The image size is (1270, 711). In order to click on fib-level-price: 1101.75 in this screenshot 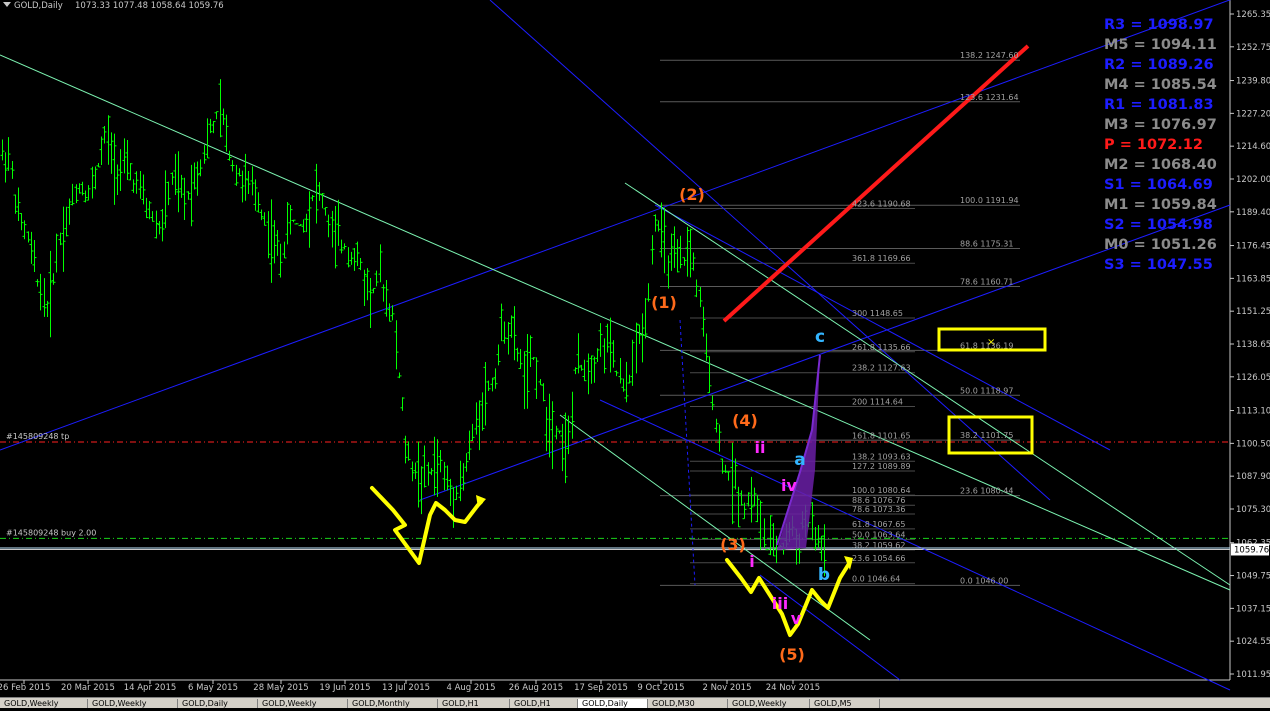, I will do `click(996, 435)`.